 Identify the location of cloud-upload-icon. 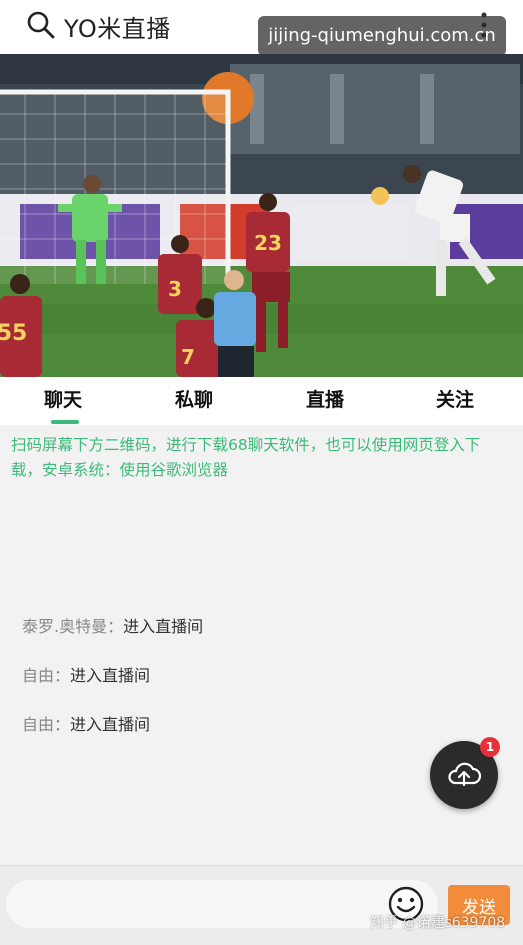
(465, 774).